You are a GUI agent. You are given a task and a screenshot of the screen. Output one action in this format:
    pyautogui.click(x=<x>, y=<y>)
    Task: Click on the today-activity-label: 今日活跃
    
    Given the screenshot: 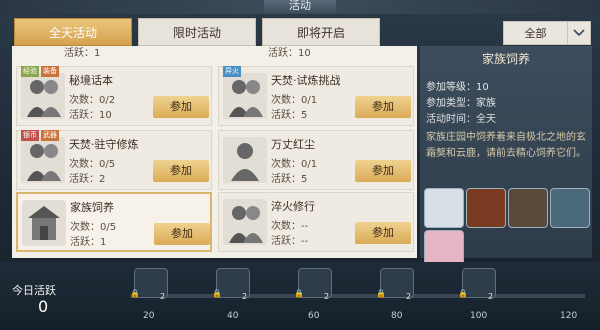 What is the action you would take?
    pyautogui.click(x=34, y=290)
    